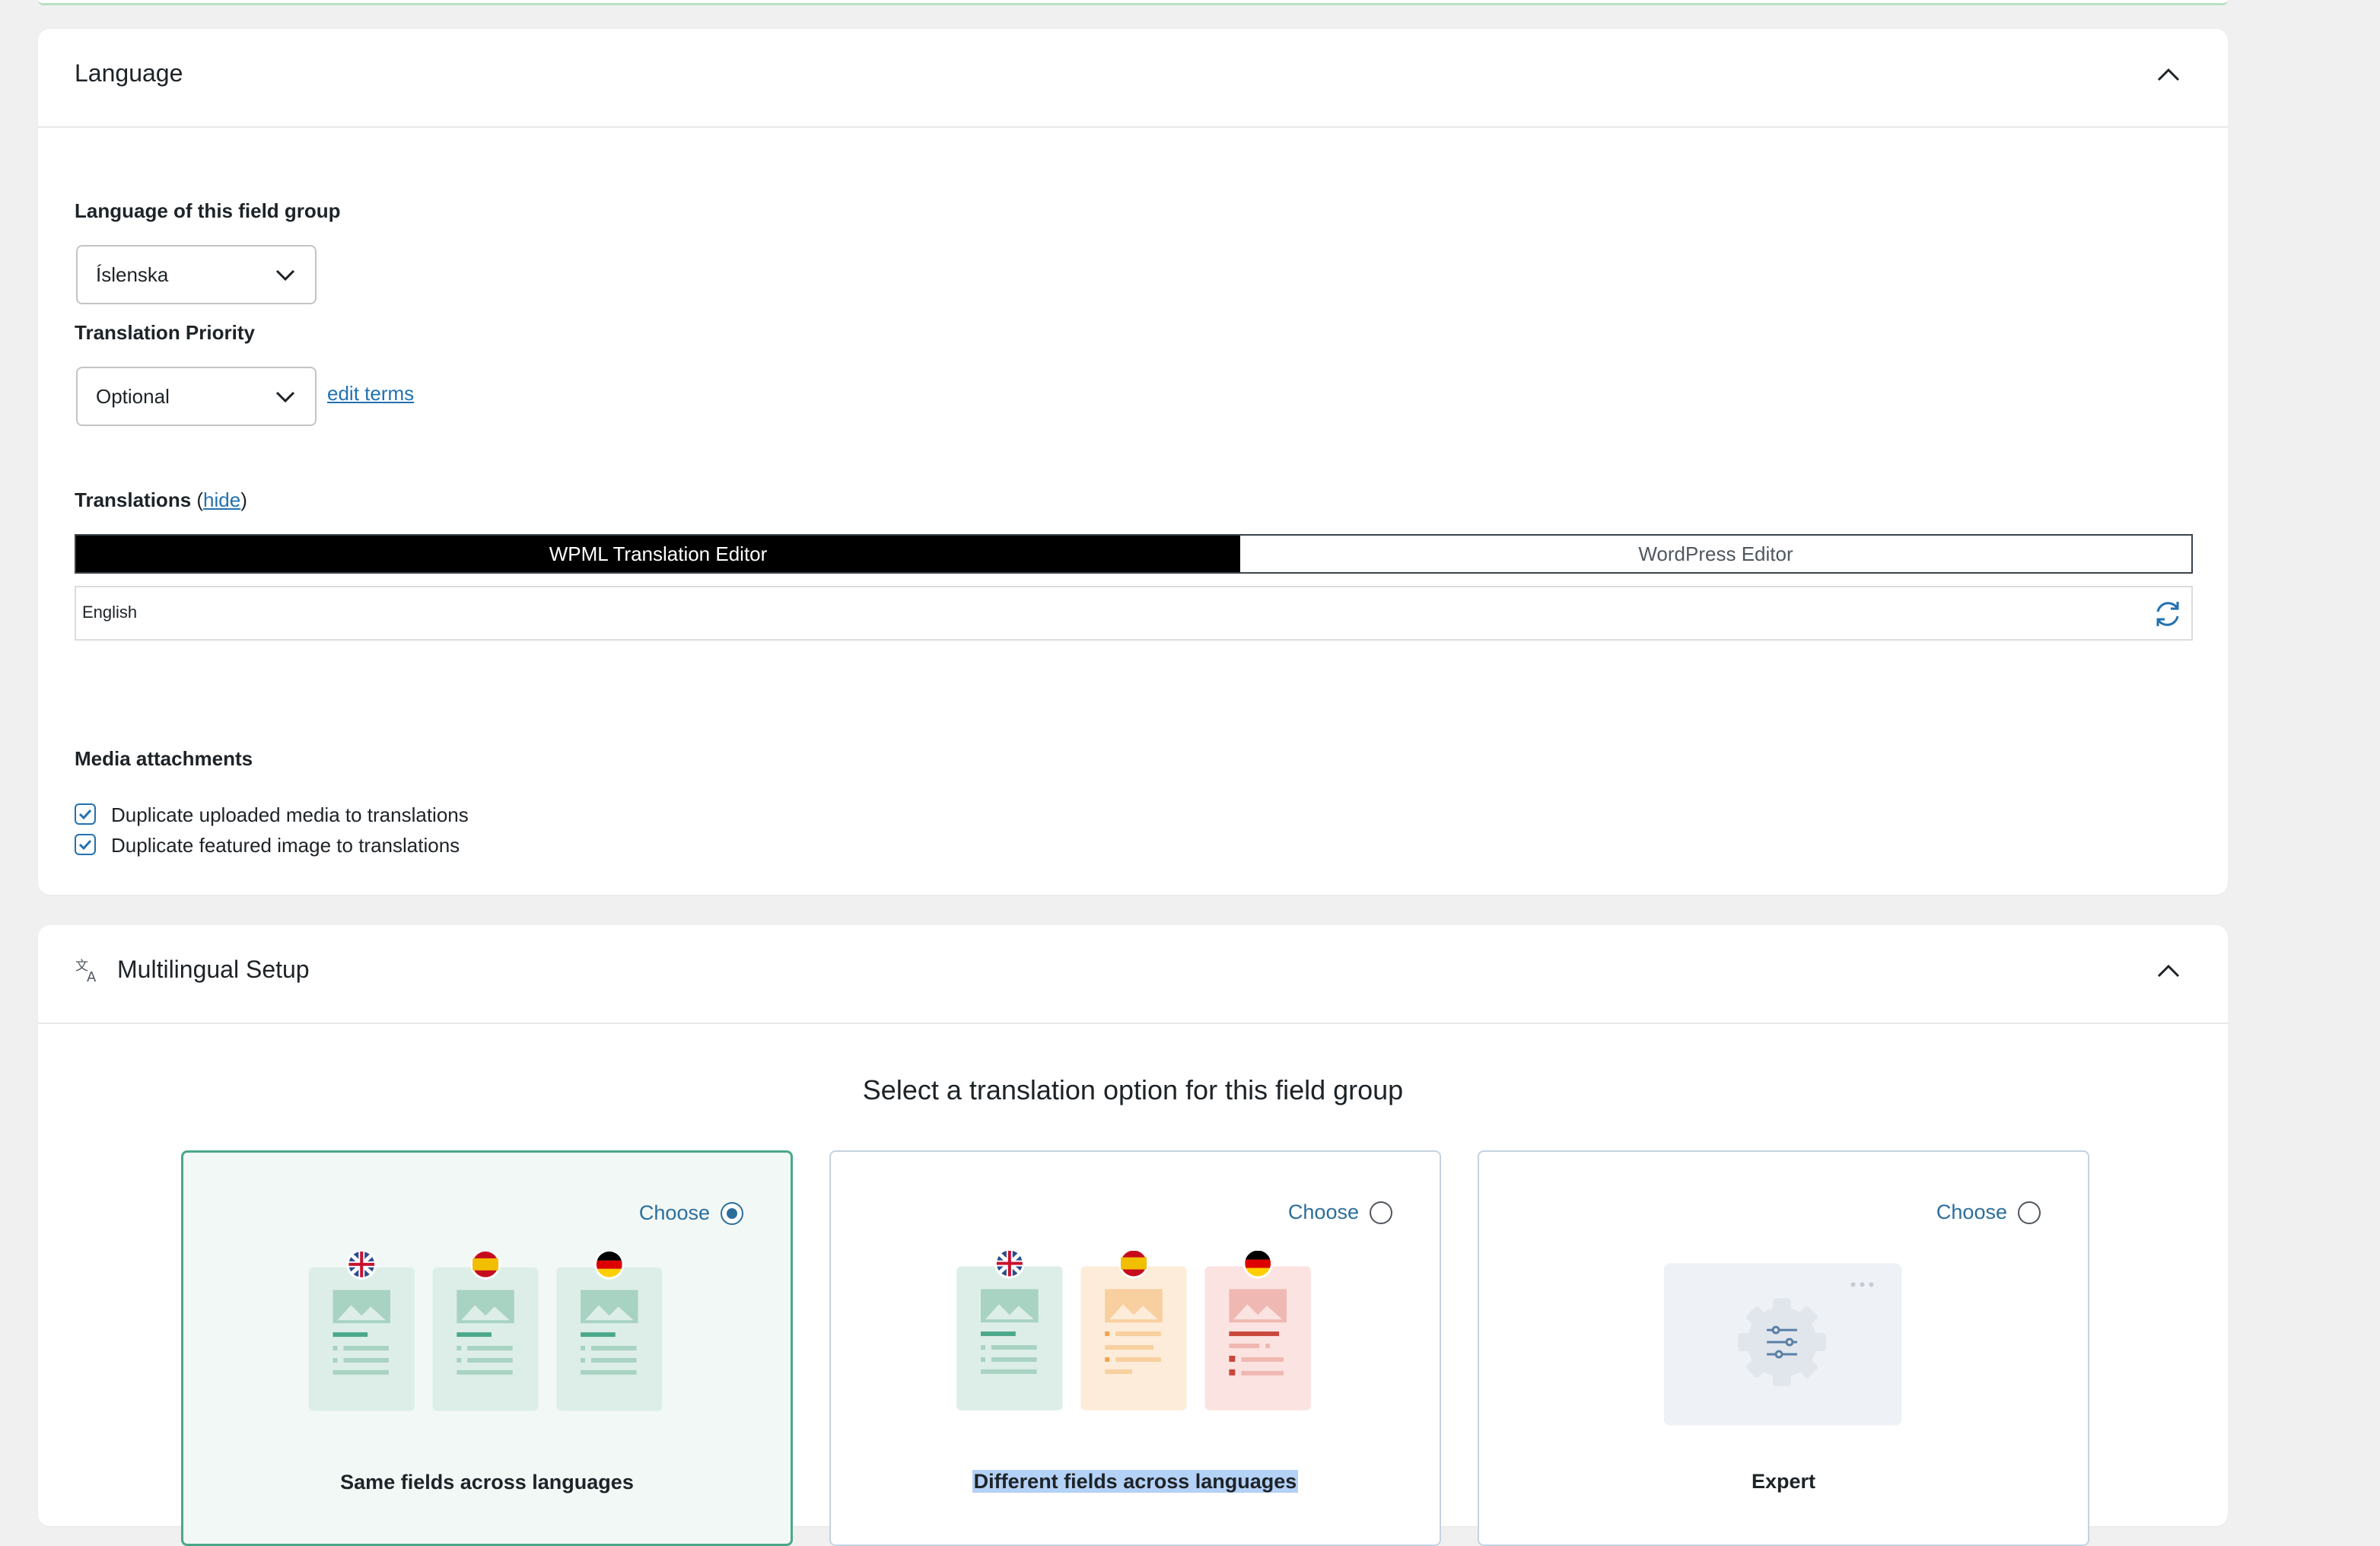 The height and width of the screenshot is (1546, 2380). Describe the element at coordinates (486, 1331) in the screenshot. I see `same-fields-illustration` at that location.